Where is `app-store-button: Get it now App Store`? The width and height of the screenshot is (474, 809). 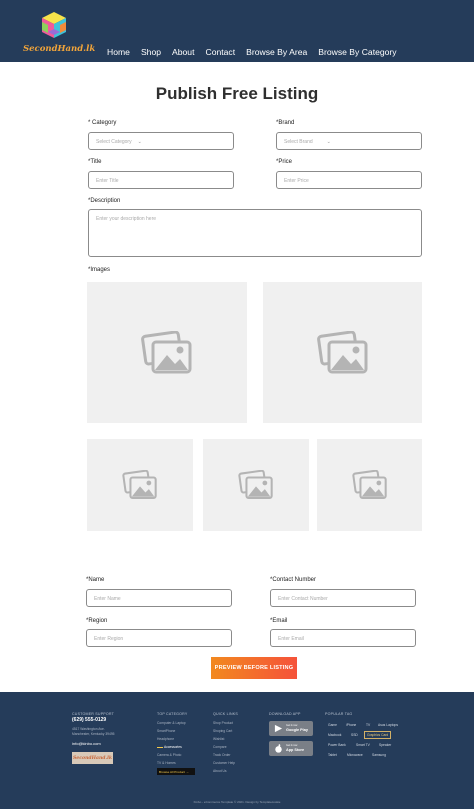 app-store-button: Get it now App Store is located at coordinates (291, 748).